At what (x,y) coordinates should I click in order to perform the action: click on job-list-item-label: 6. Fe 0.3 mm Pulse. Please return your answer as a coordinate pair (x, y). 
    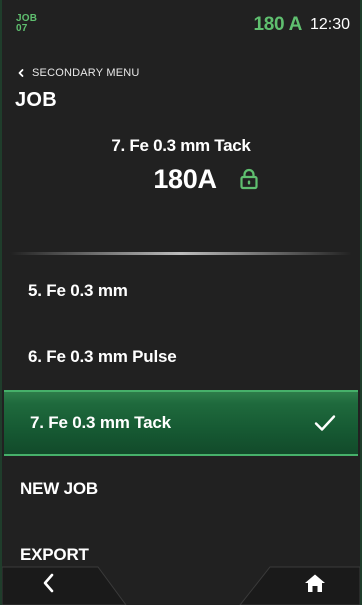
    Looking at the image, I should click on (102, 356).